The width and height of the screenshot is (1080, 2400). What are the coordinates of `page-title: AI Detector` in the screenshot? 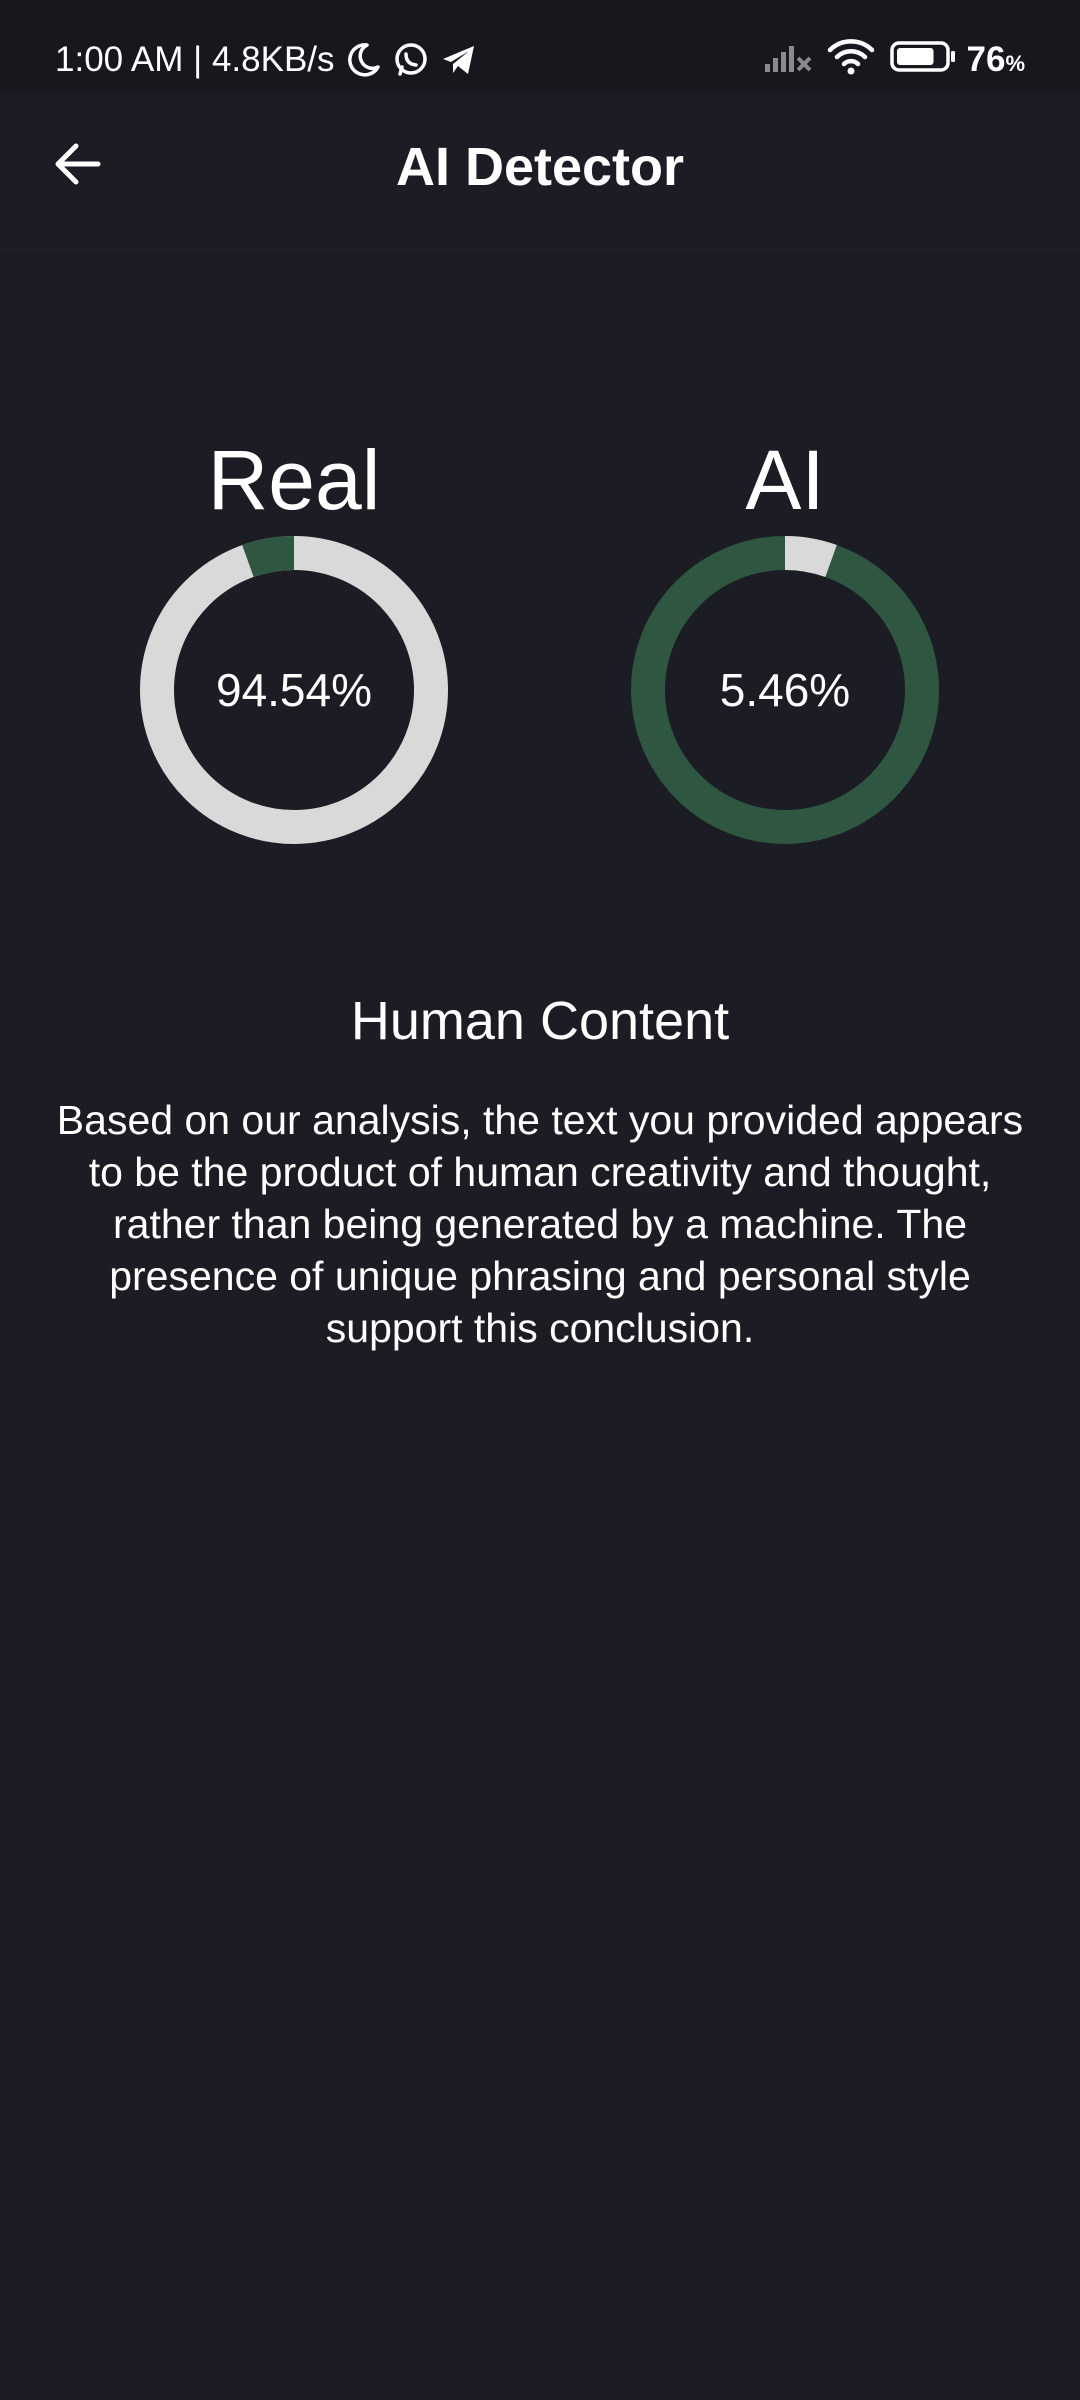 It's located at (540, 167).